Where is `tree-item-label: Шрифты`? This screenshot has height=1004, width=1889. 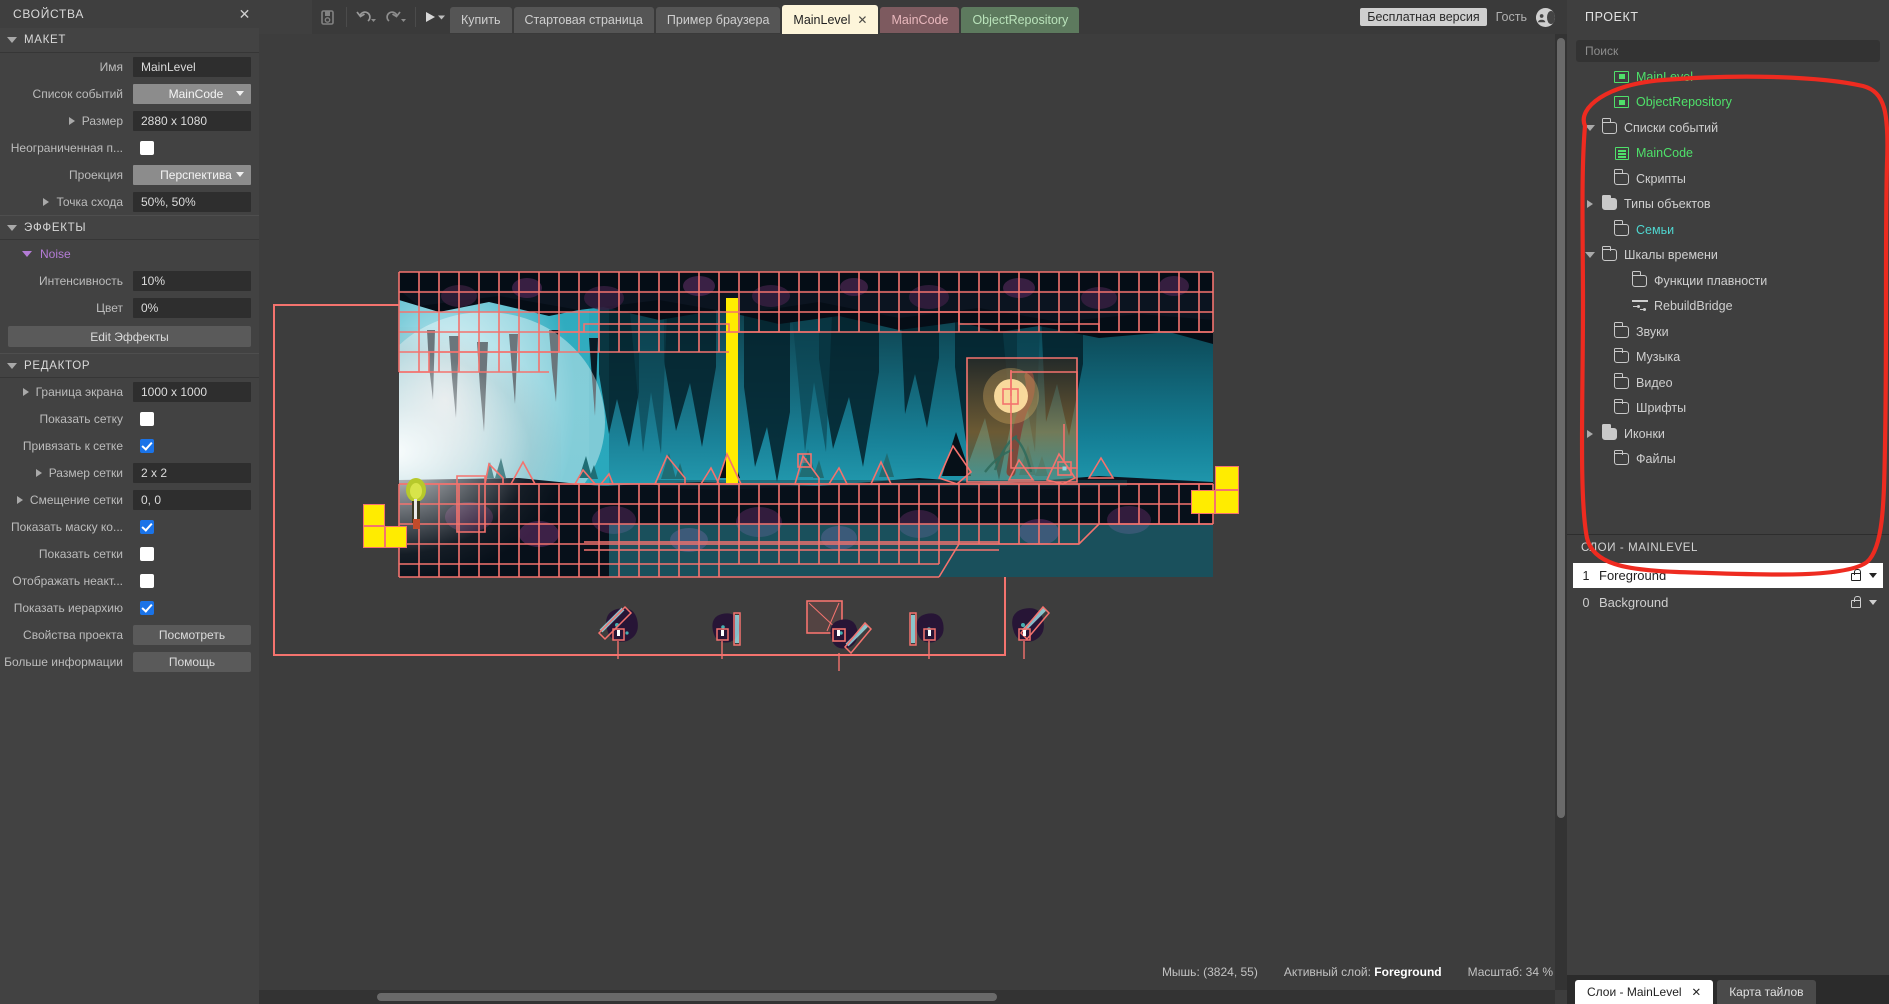
tree-item-label: Шрифты is located at coordinates (1661, 408).